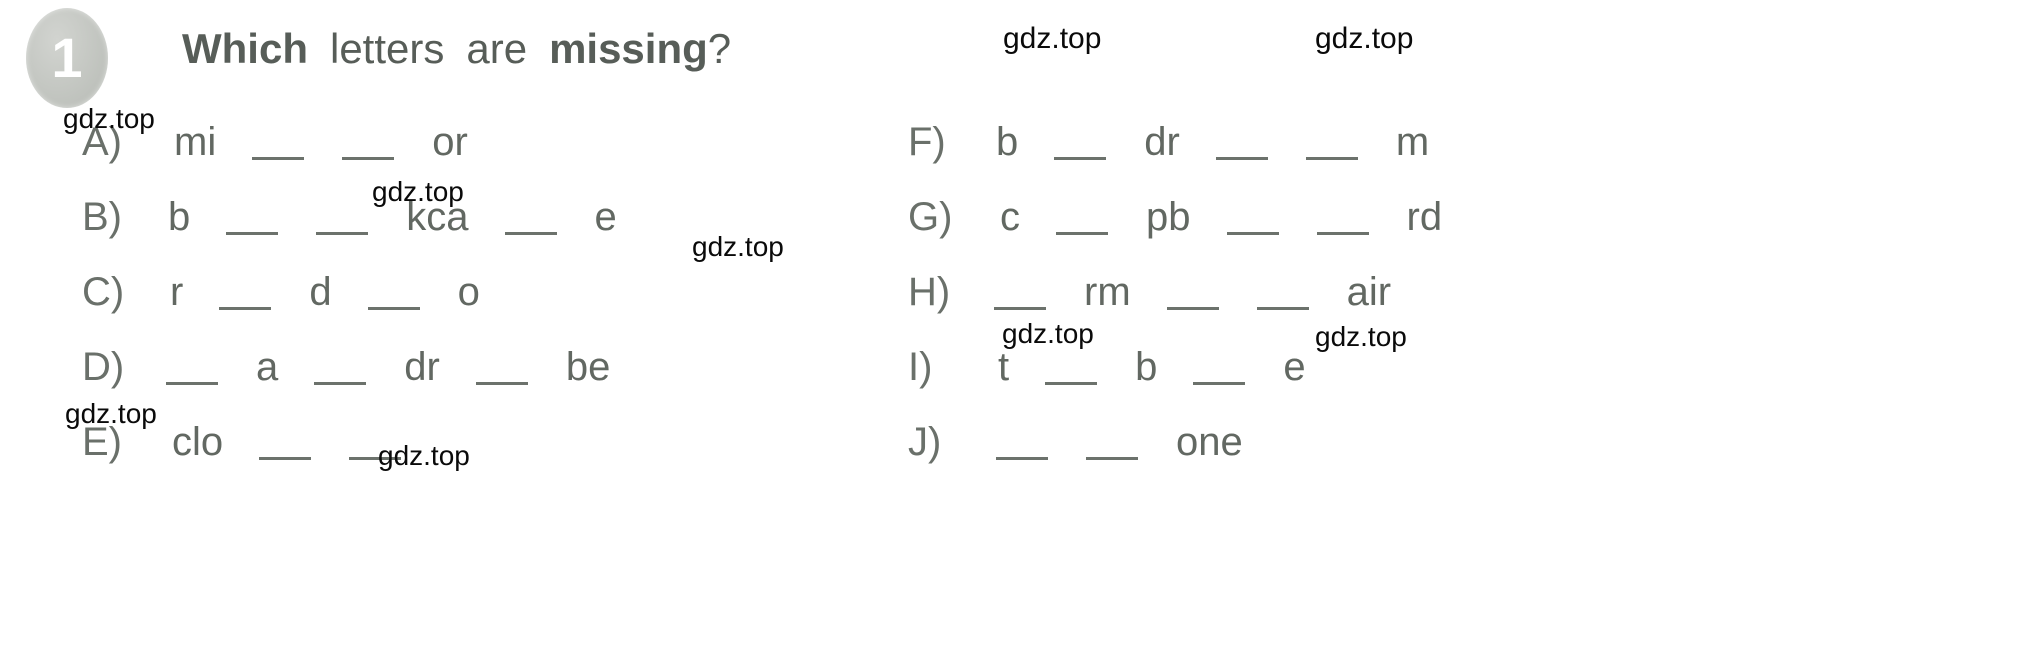 This screenshot has width=2031, height=670. What do you see at coordinates (437, 217) in the screenshot?
I see `letter-group-b: kca` at bounding box center [437, 217].